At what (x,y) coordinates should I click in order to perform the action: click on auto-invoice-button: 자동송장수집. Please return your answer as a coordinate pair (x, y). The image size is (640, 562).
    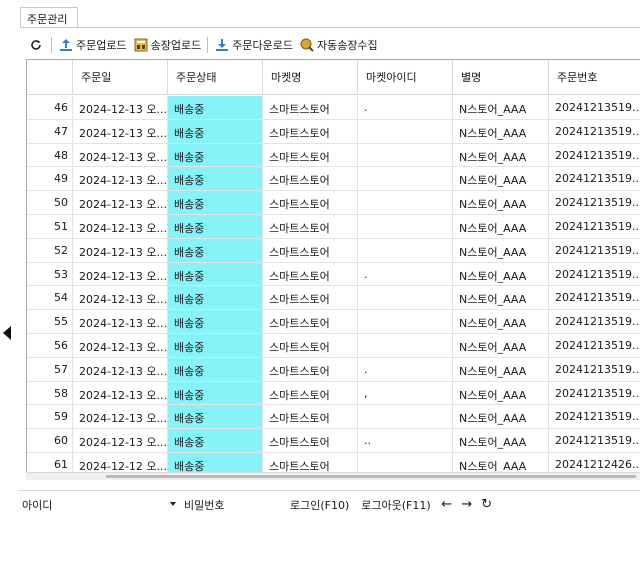
    Looking at the image, I should click on (338, 45).